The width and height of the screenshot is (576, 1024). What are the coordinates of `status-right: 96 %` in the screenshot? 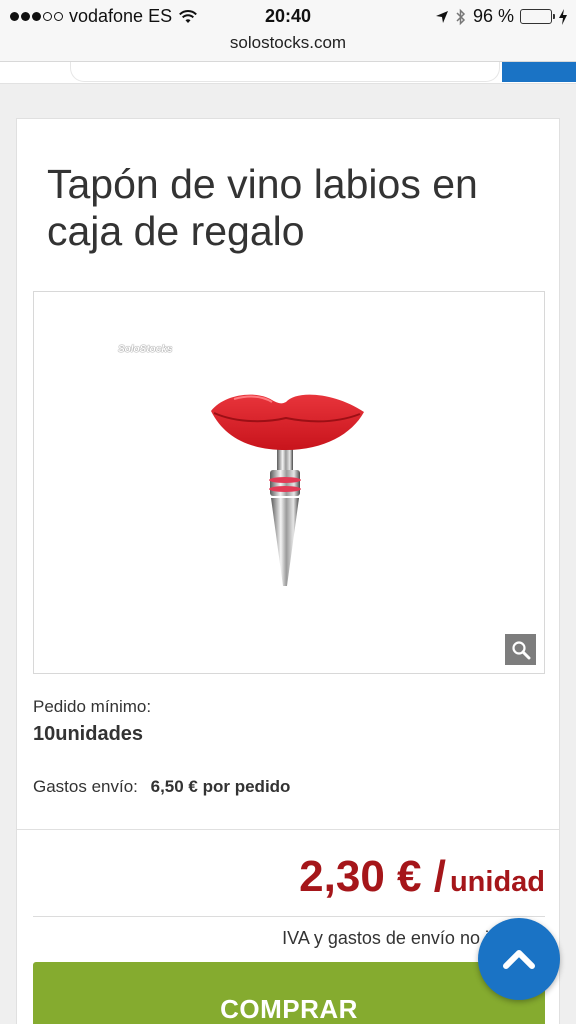 It's located at (501, 16).